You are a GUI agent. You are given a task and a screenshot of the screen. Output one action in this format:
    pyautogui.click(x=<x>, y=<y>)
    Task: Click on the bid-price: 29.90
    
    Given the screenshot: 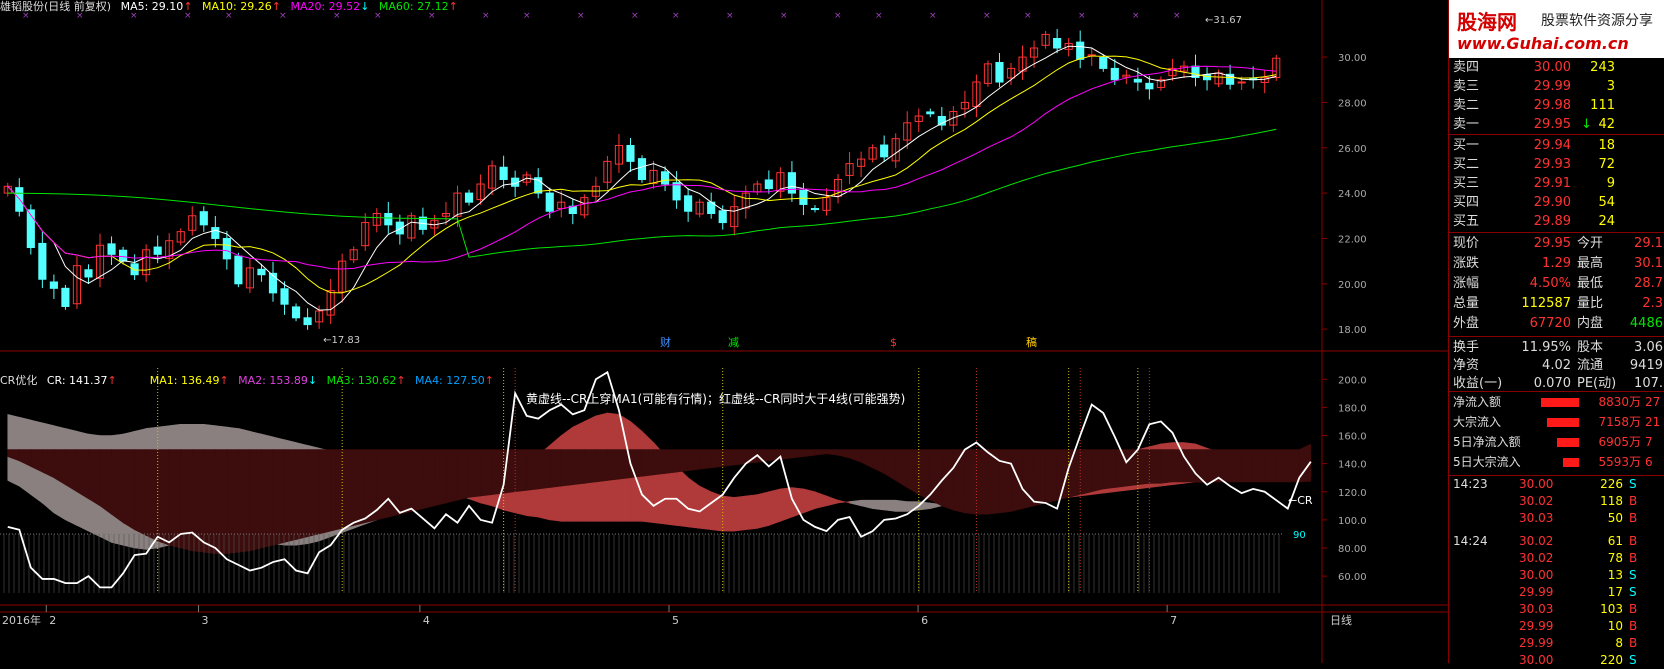 What is the action you would take?
    pyautogui.click(x=1552, y=202)
    